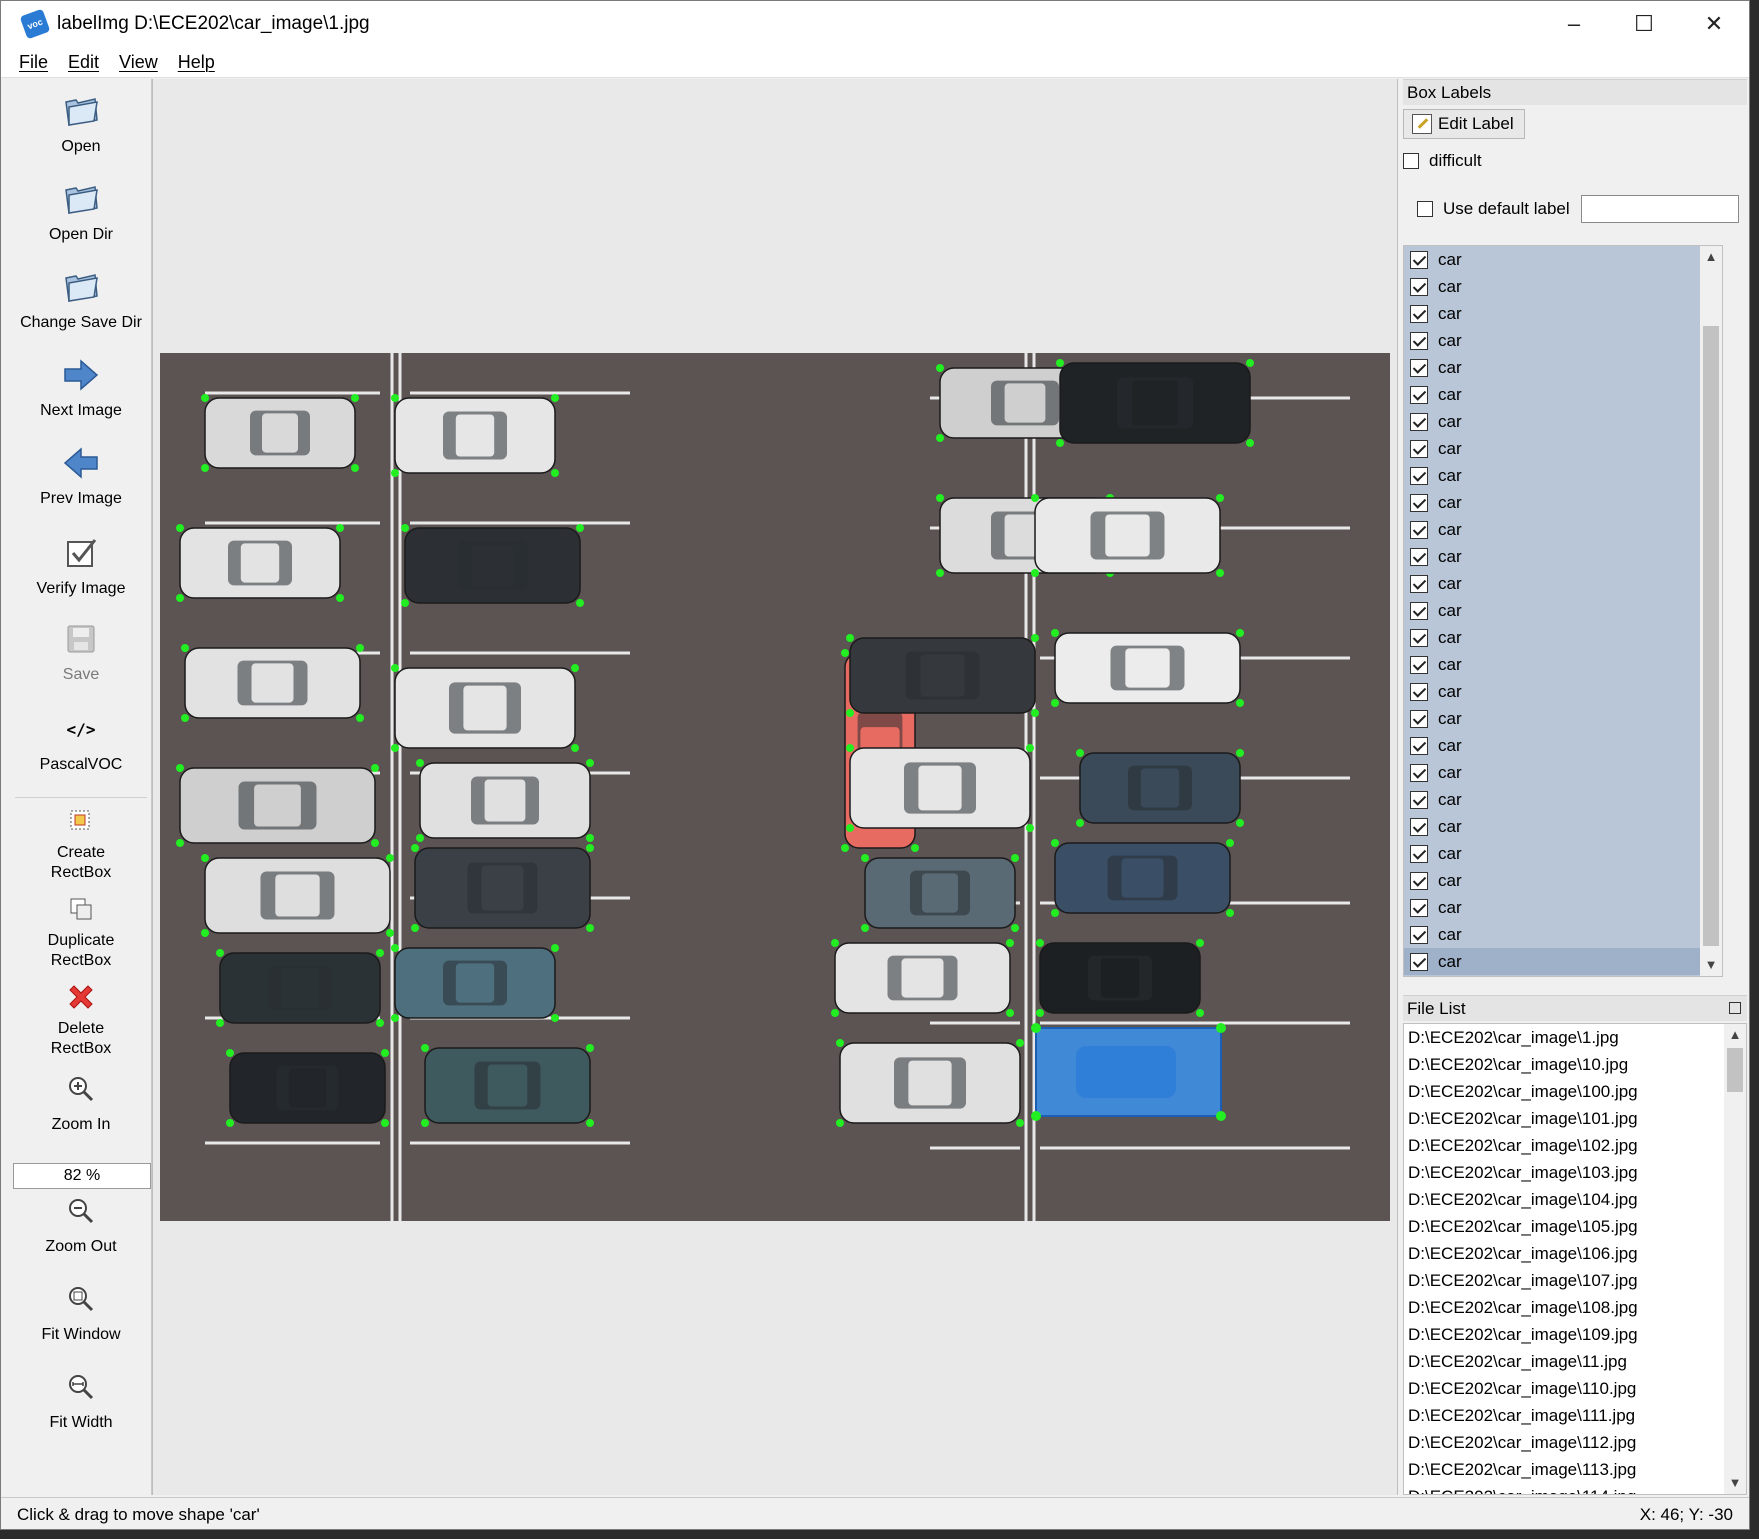 The height and width of the screenshot is (1539, 1759). Describe the element at coordinates (1575, 1226) in the screenshot. I see `file-list-item: D:\ECE202\car_image\105.jpg` at that location.